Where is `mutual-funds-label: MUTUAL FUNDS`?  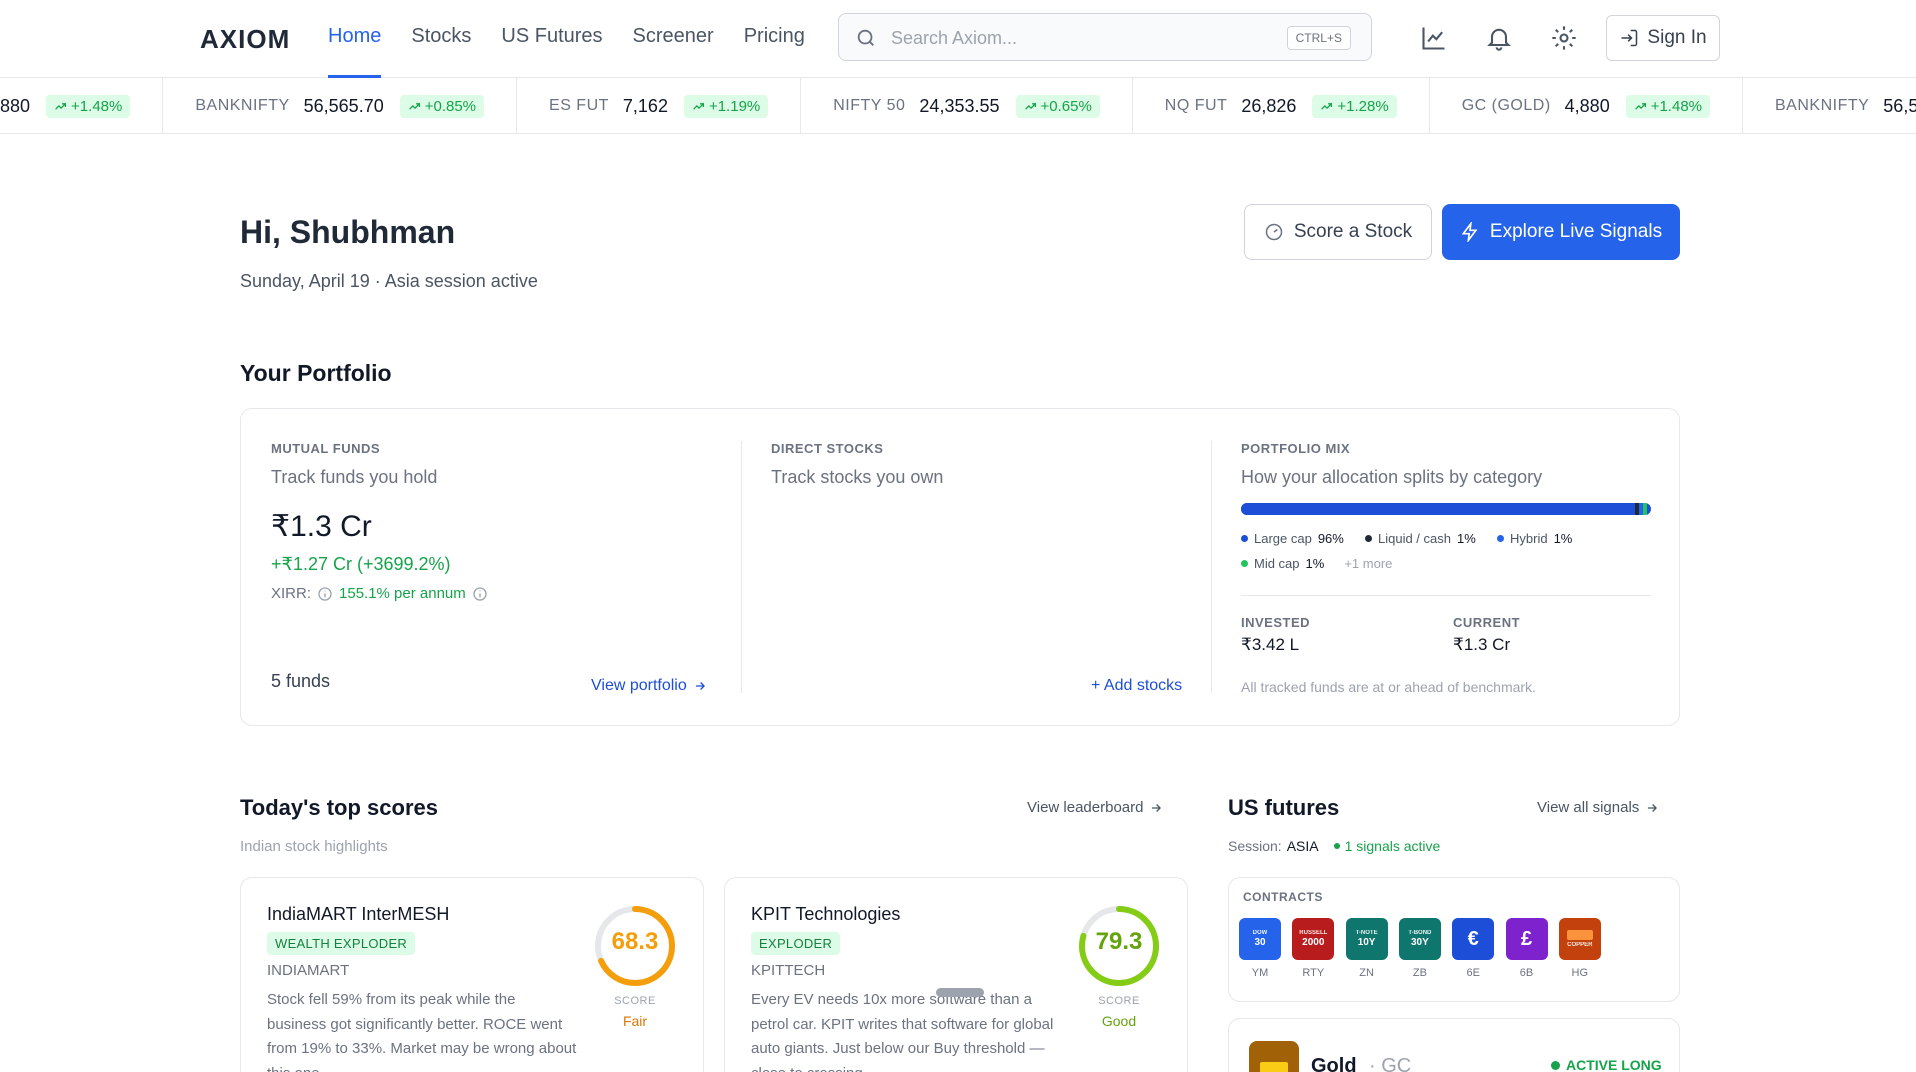
mutual-funds-label: MUTUAL FUNDS is located at coordinates (326, 448).